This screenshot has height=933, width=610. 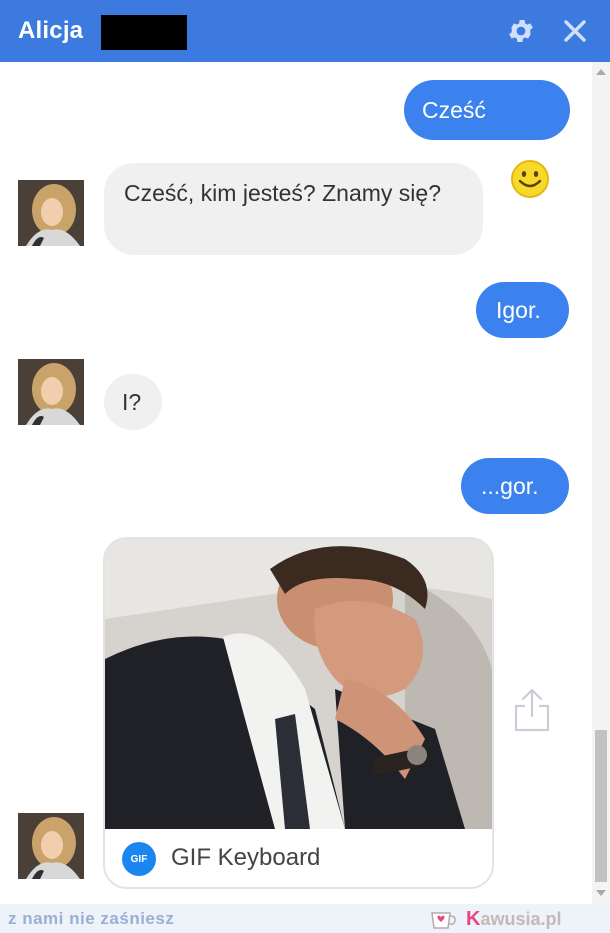 What do you see at coordinates (282, 193) in the screenshot?
I see `message-text: Cześć, kim jesteś? Znamy się?` at bounding box center [282, 193].